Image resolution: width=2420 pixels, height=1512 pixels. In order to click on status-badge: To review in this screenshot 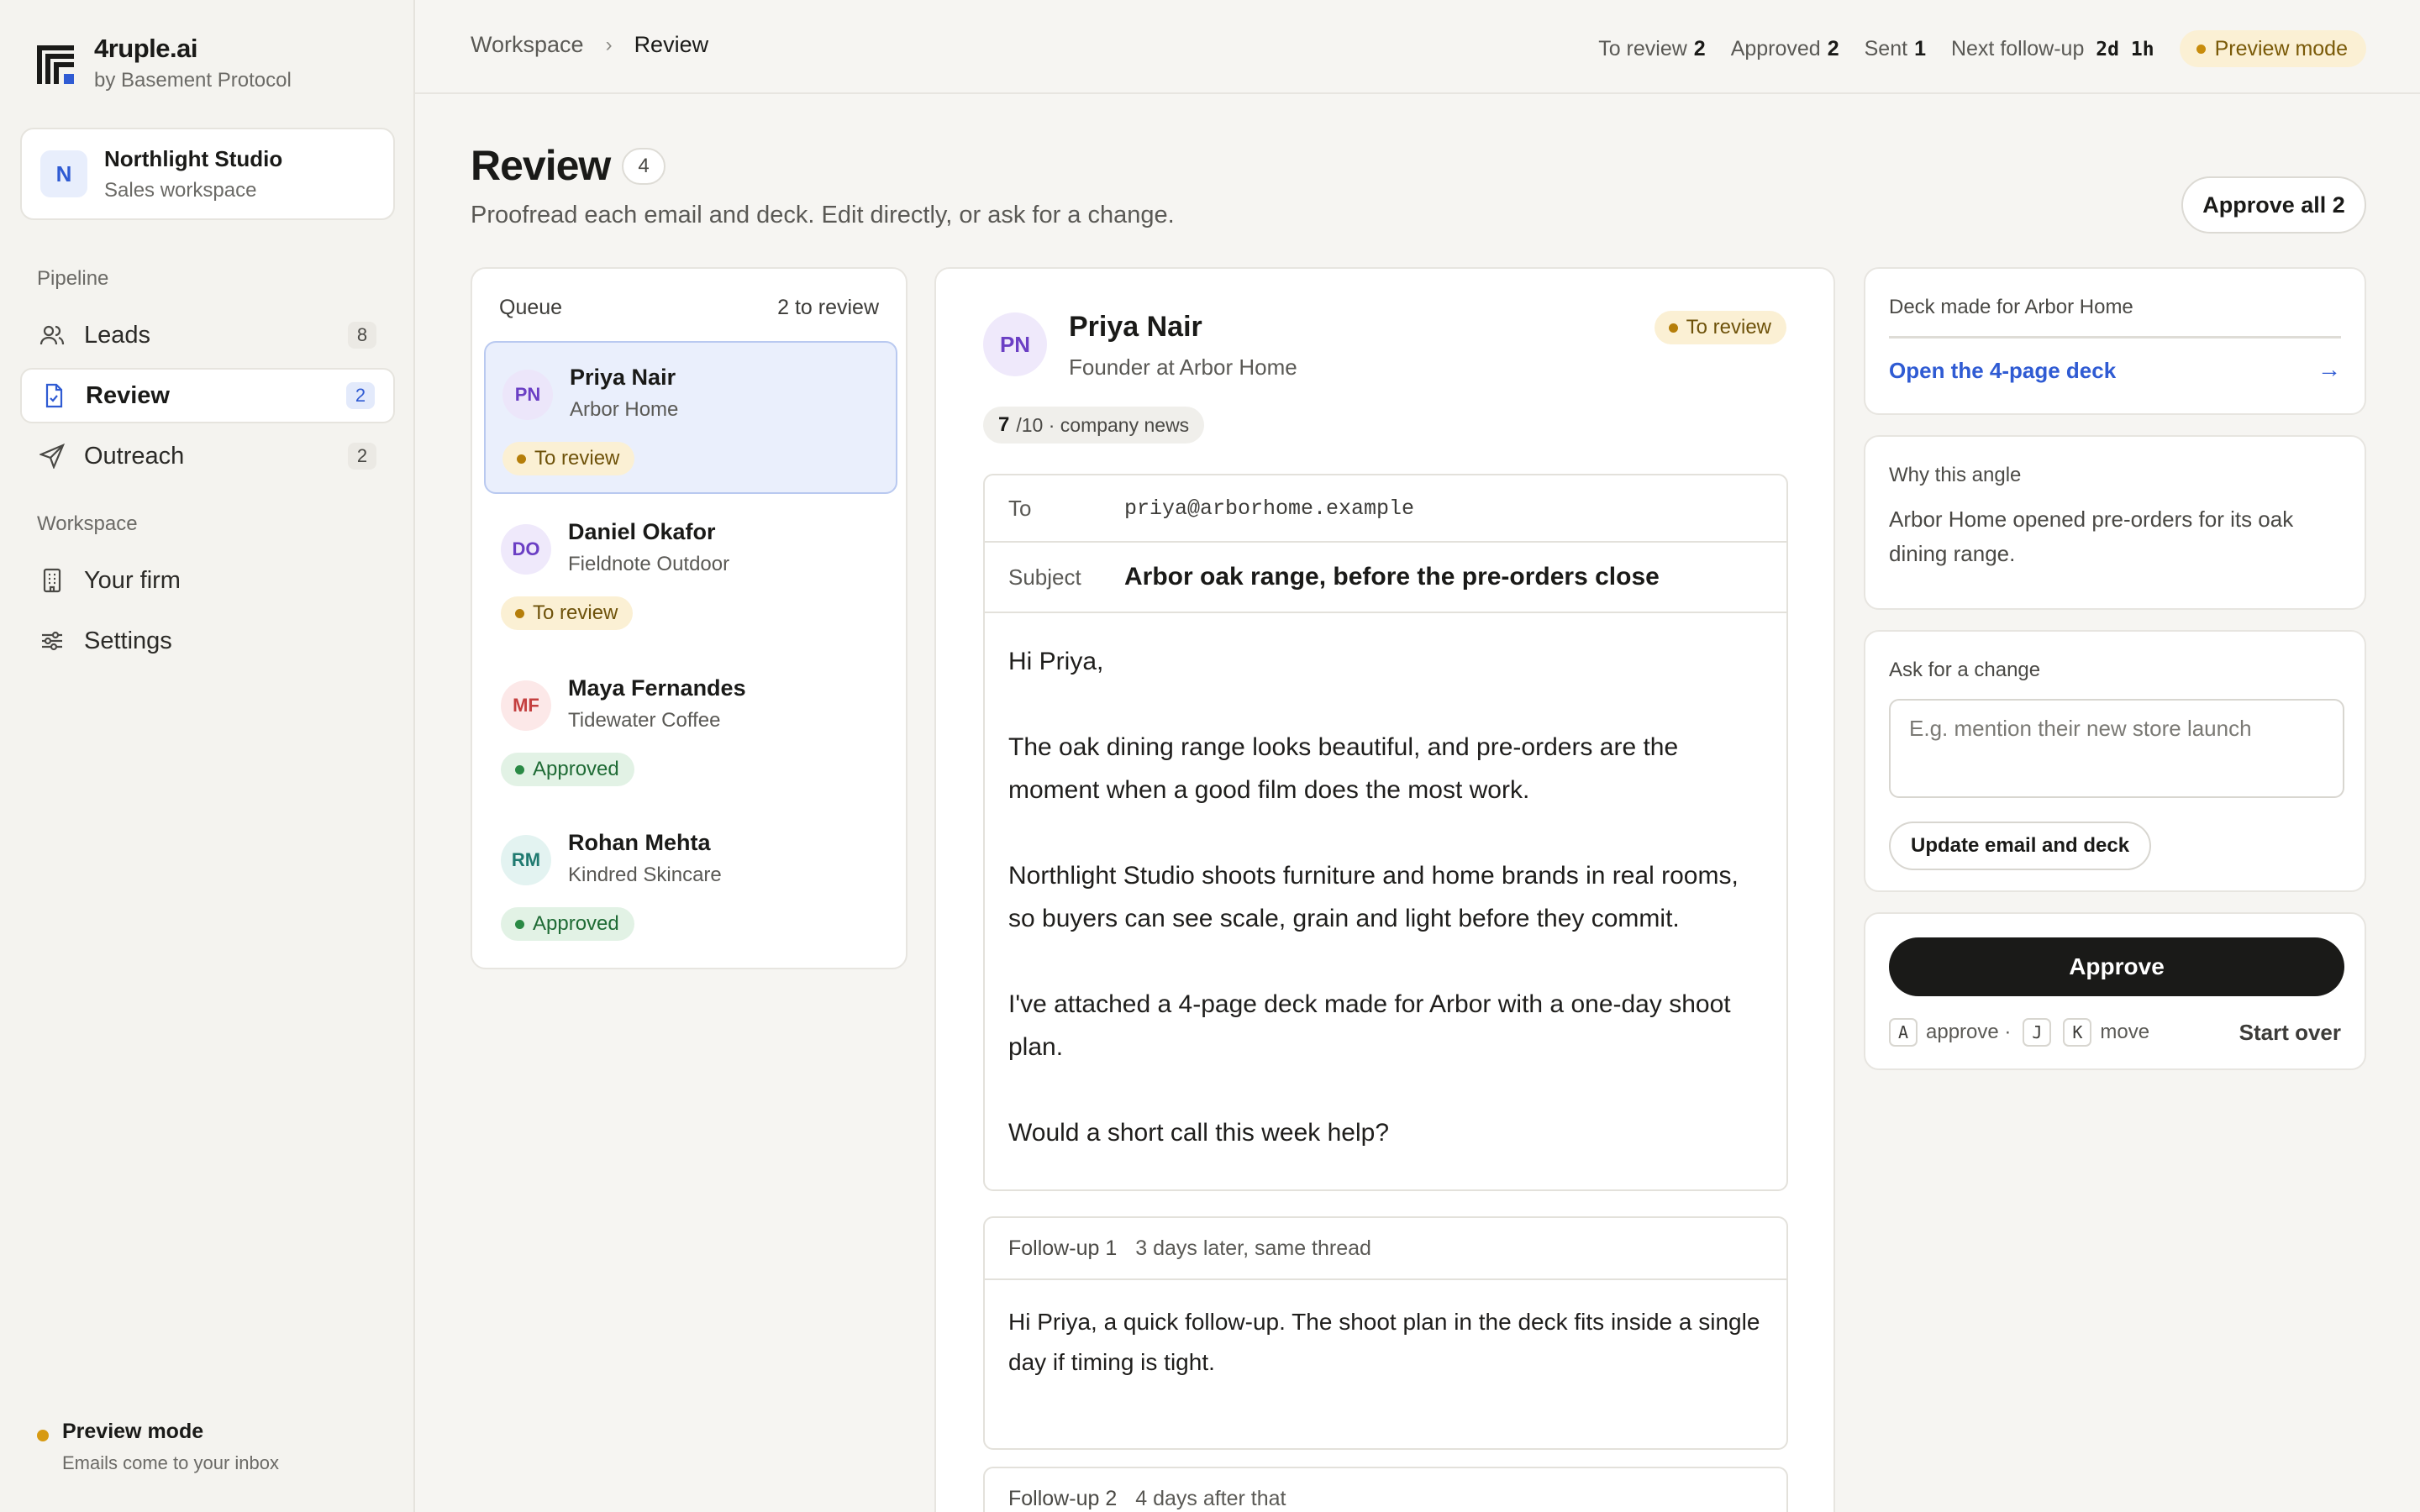, I will do `click(567, 613)`.